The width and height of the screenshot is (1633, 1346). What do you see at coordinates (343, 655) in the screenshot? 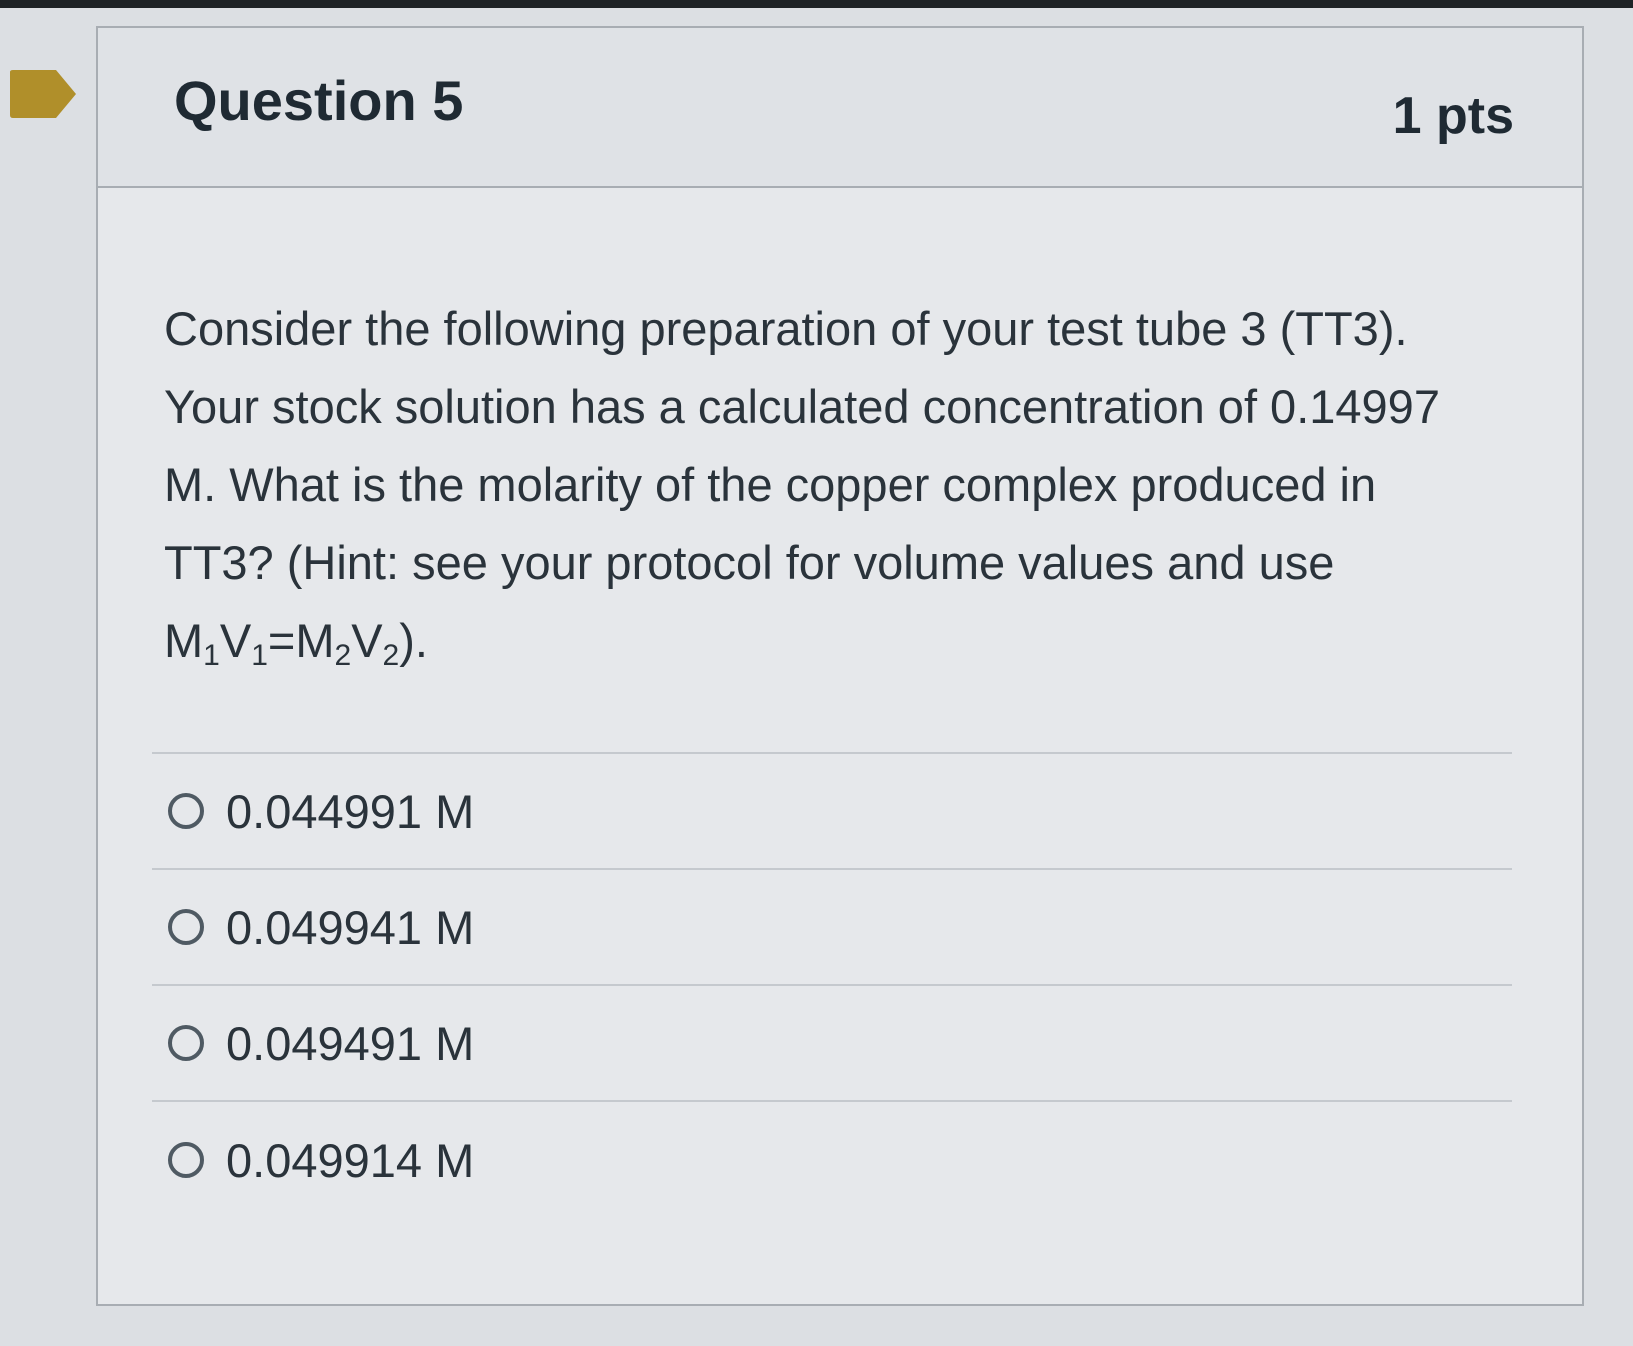
I see `formula-sub-3: 2` at bounding box center [343, 655].